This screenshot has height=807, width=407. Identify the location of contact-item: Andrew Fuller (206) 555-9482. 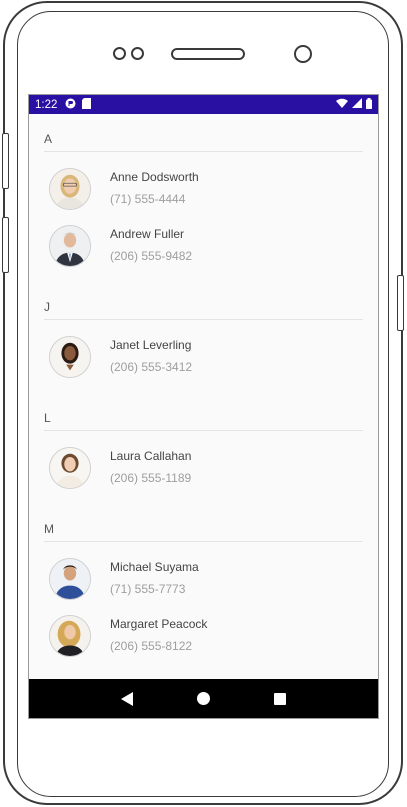
(203, 247).